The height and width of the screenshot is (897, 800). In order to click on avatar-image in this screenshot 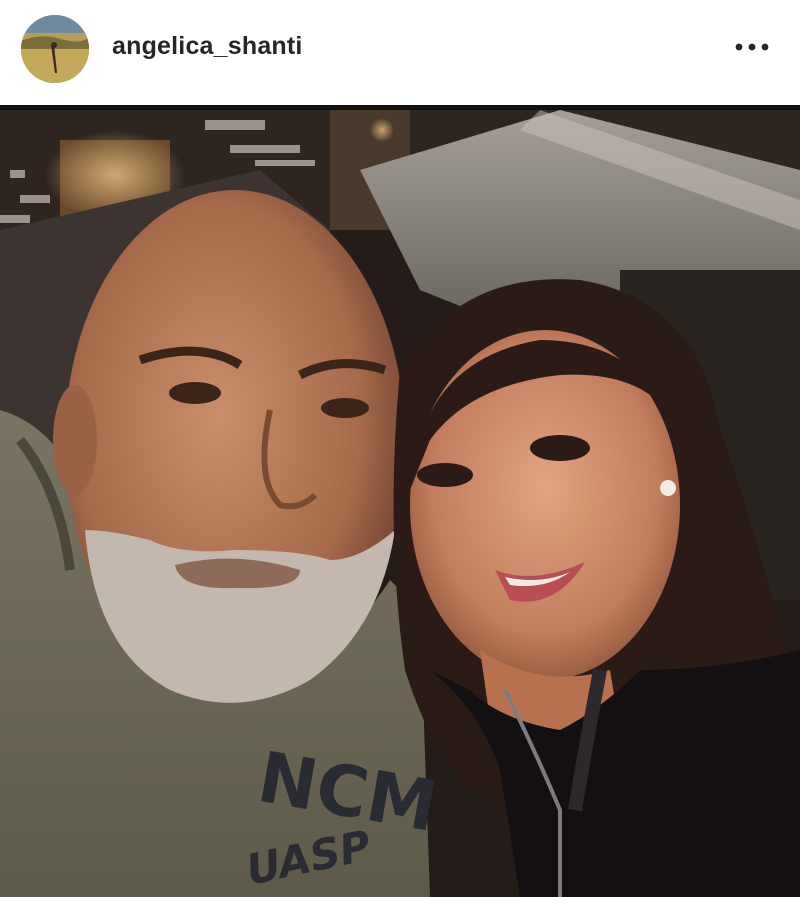, I will do `click(55, 49)`.